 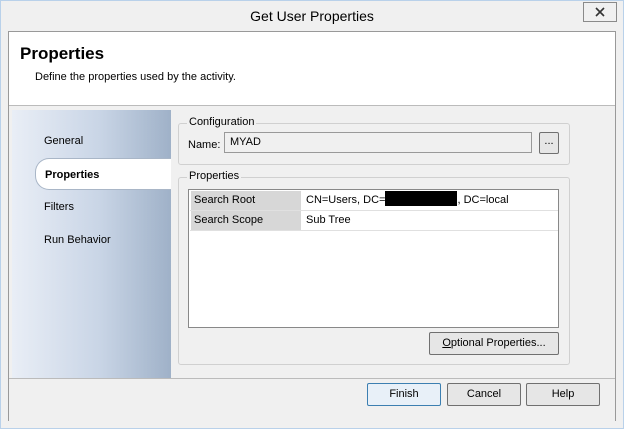 What do you see at coordinates (346, 200) in the screenshot?
I see `search-root-prefix: CN=Users, DC=` at bounding box center [346, 200].